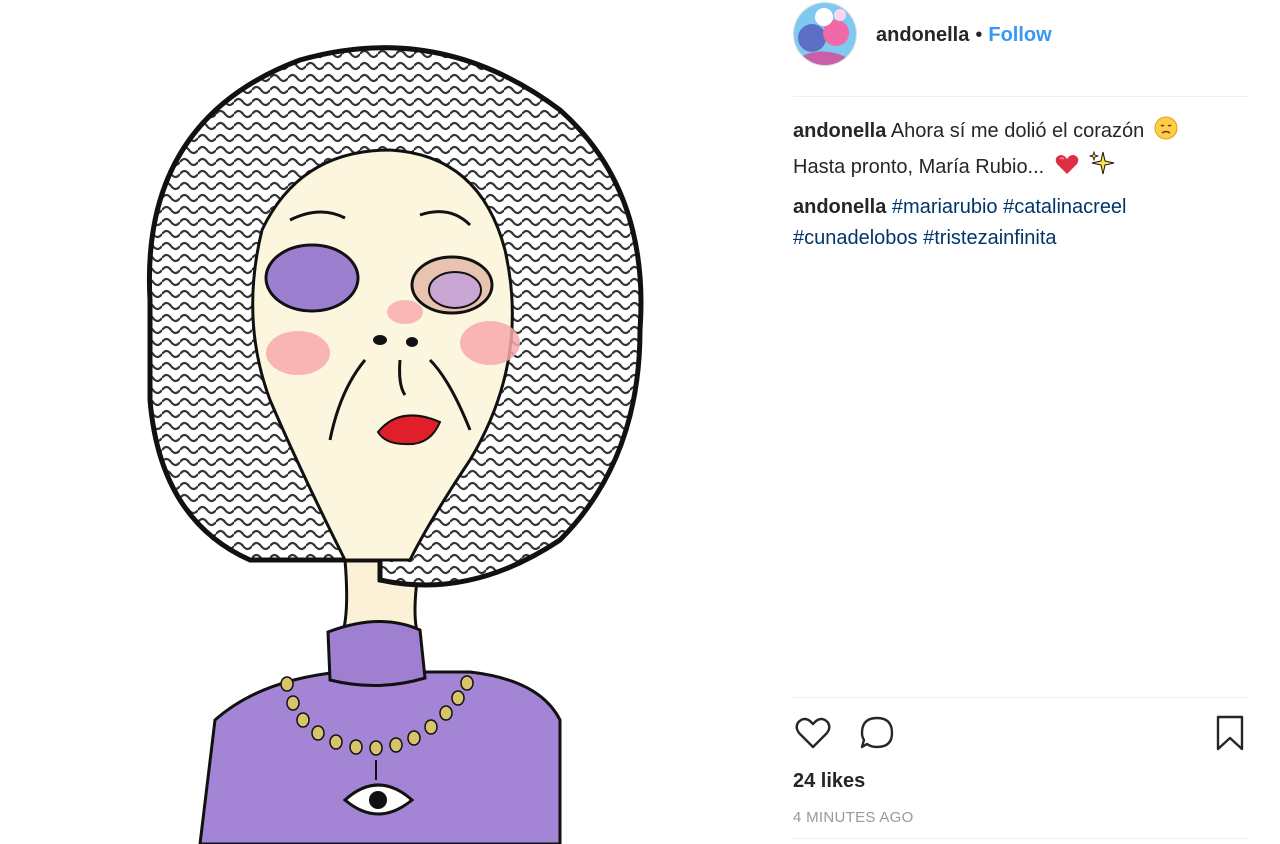 The width and height of the screenshot is (1280, 844). I want to click on sparkles-emoji, so click(1102, 168).